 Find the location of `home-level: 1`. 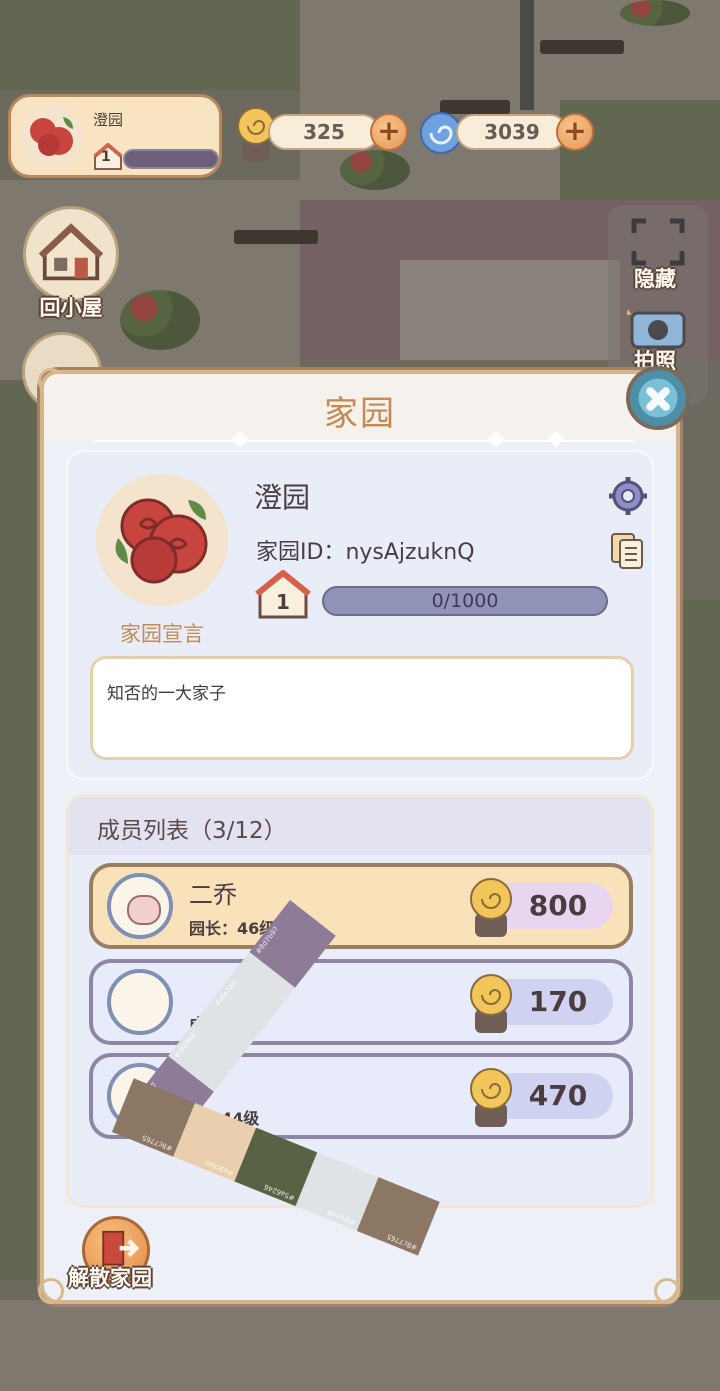

home-level: 1 is located at coordinates (106, 157).